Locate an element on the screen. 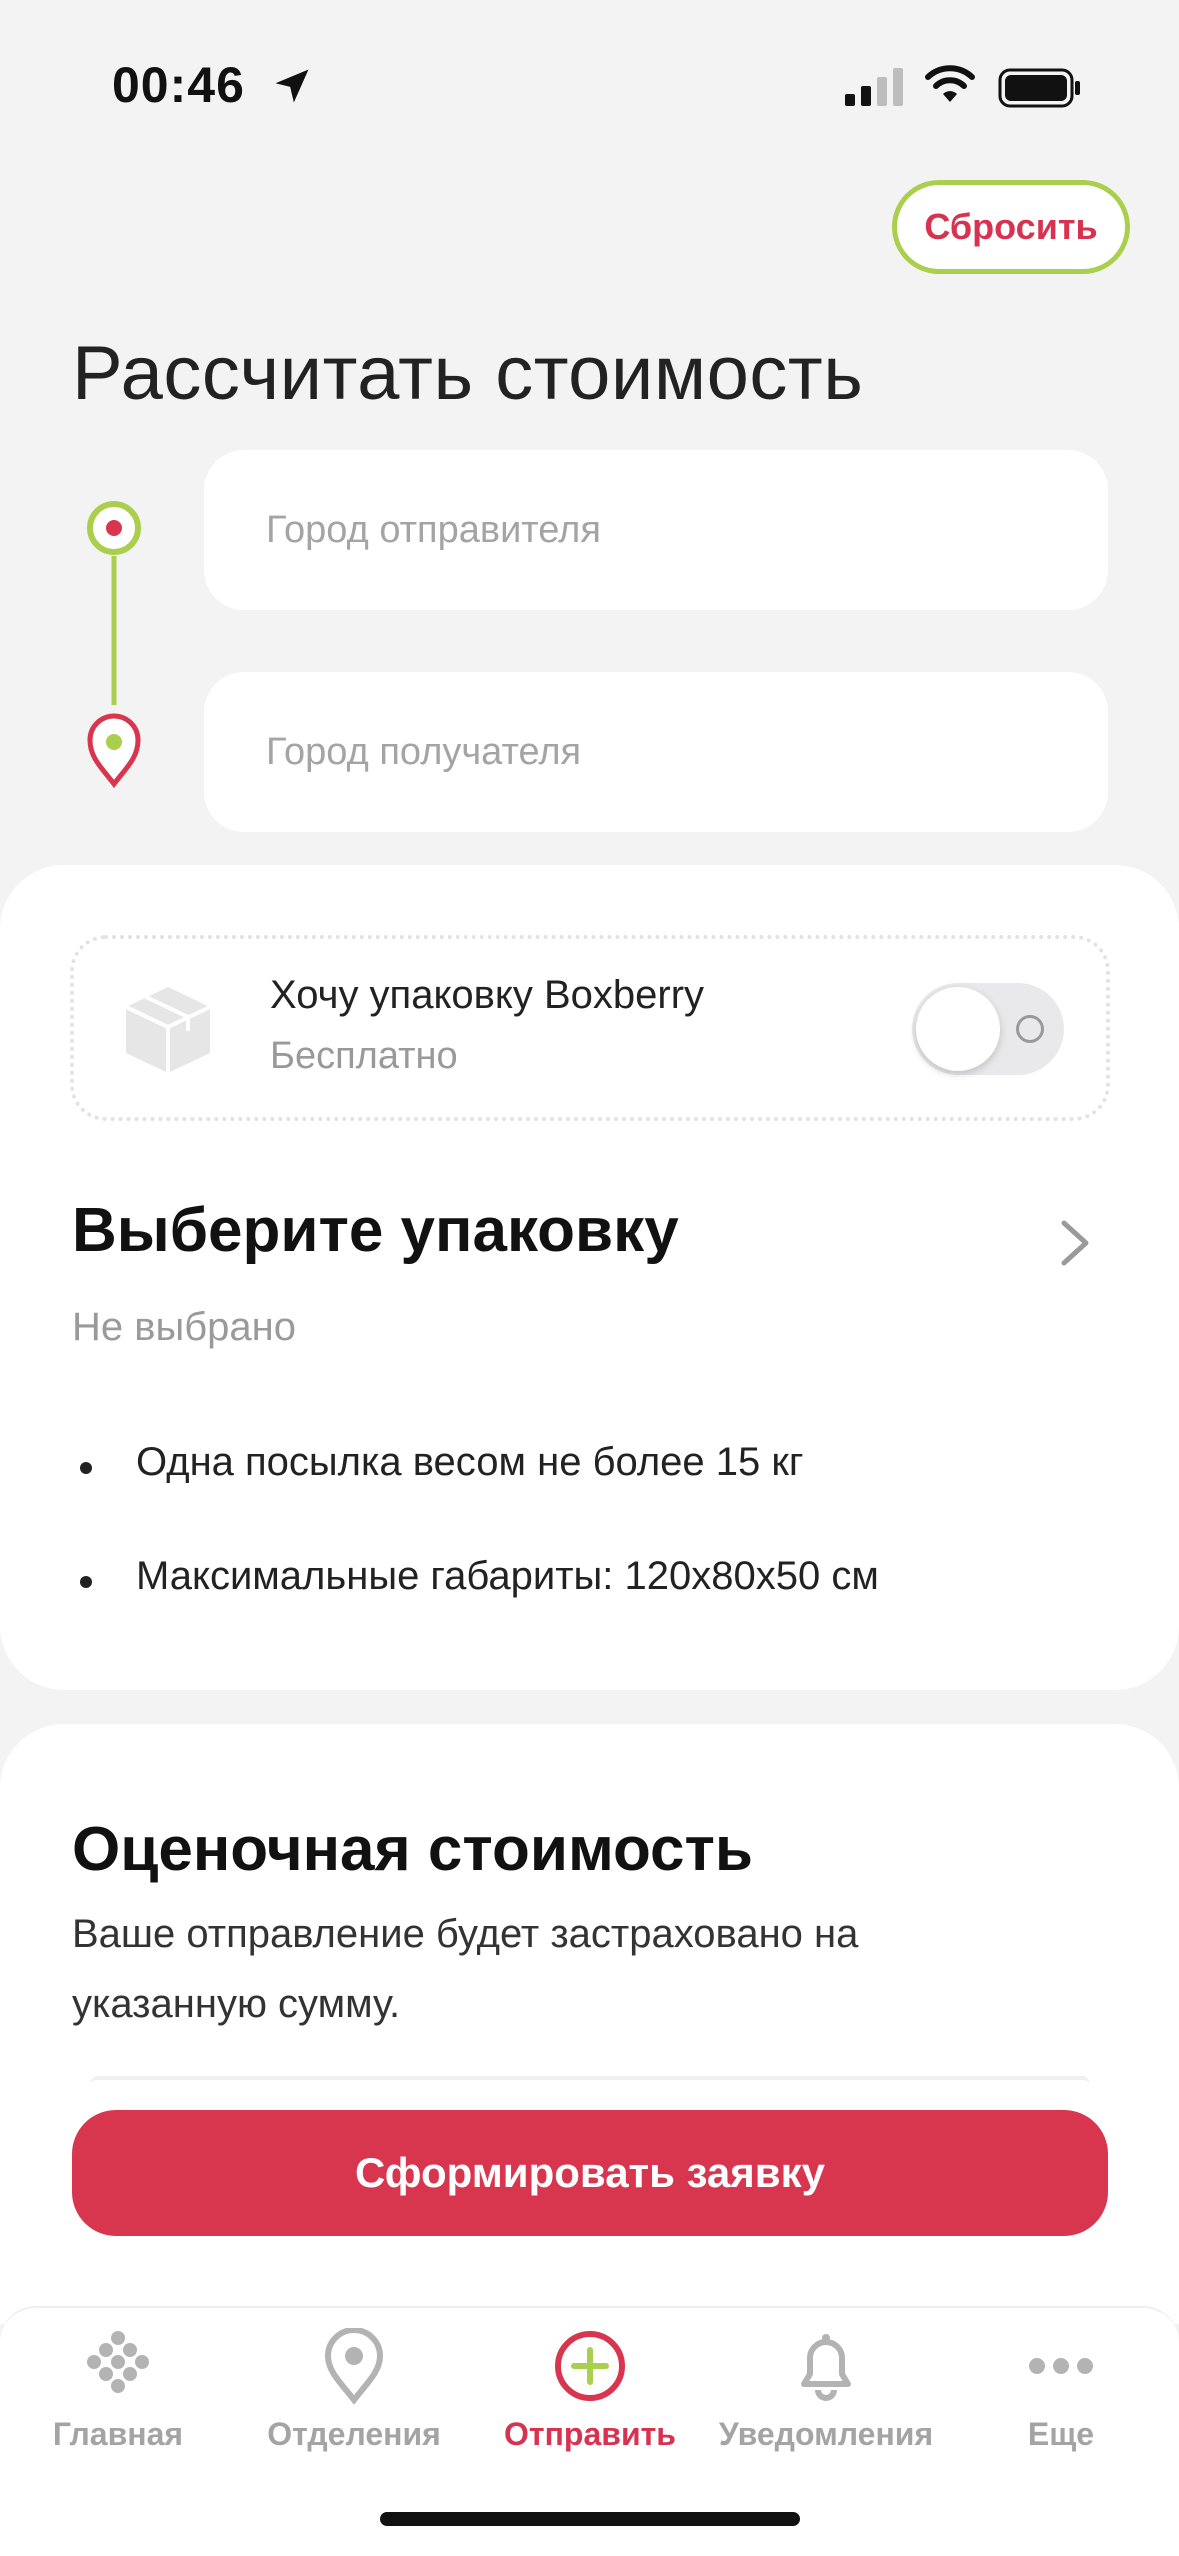 This screenshot has height=2556, width=1179. battery-icon is located at coordinates (1039, 88).